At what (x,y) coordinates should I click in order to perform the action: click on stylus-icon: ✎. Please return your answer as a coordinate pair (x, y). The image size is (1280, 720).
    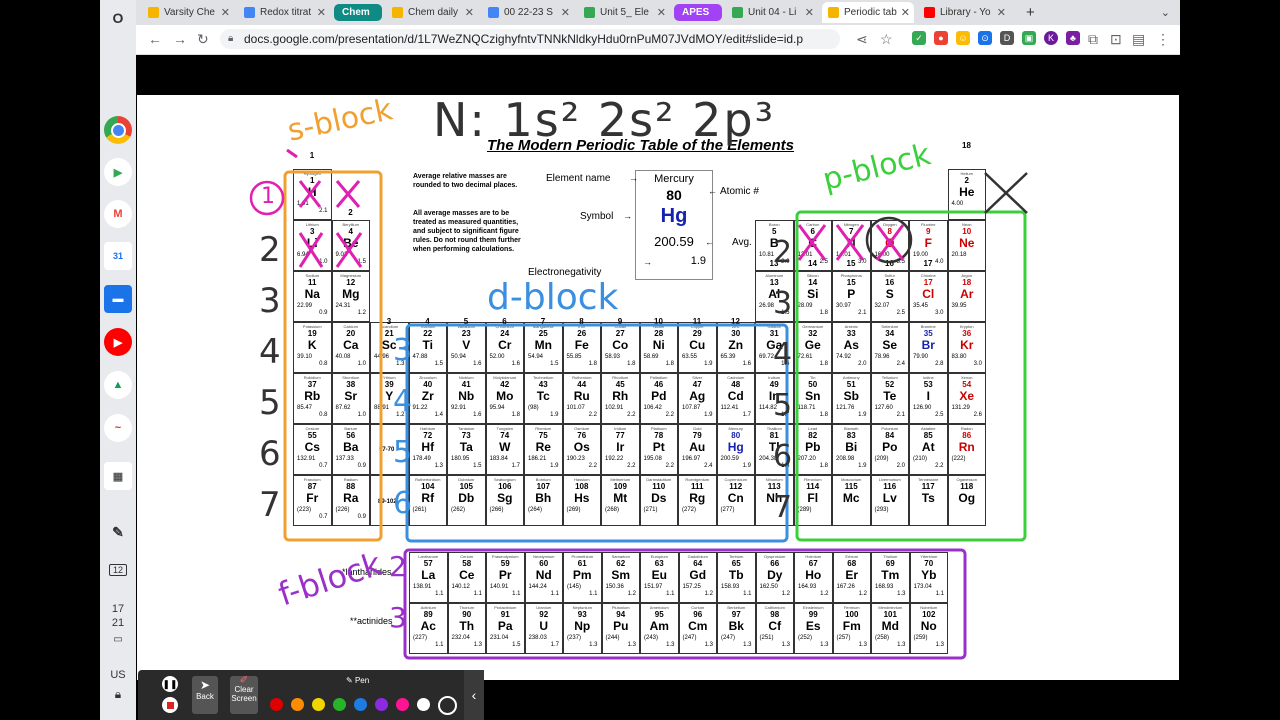
    Looking at the image, I should click on (118, 532).